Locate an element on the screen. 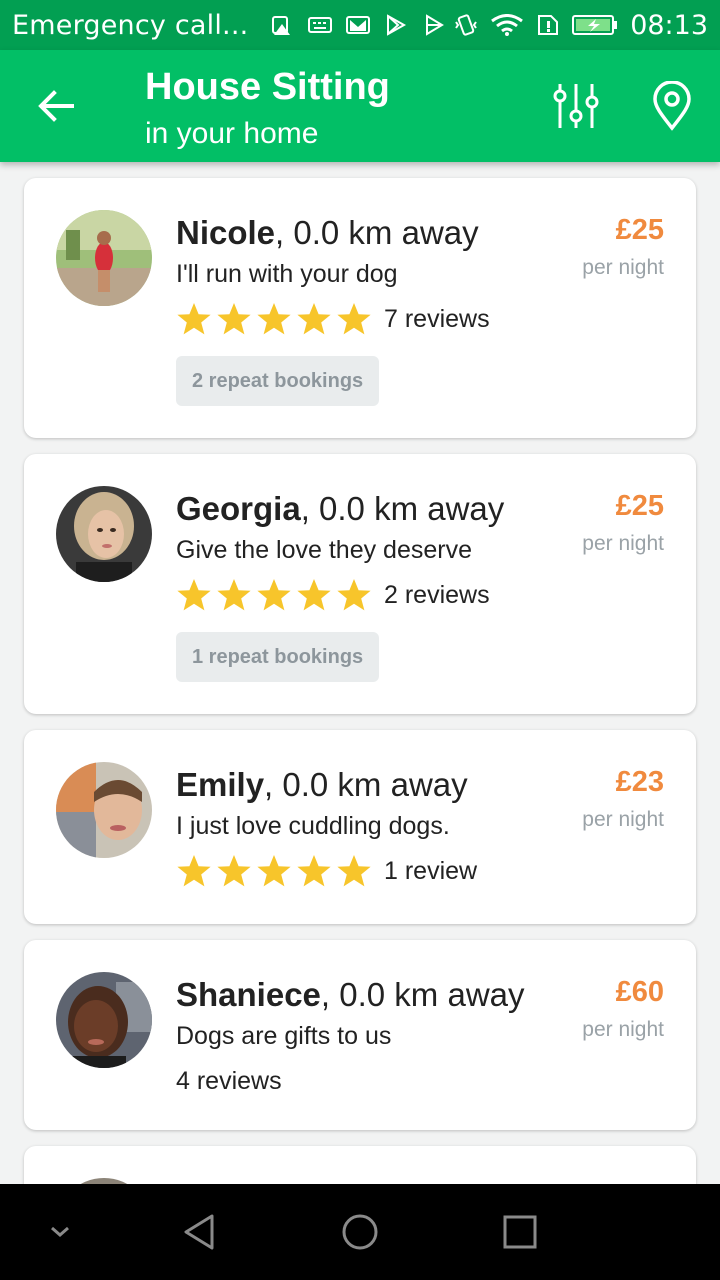 This screenshot has width=720, height=1280. system-nav-bar is located at coordinates (360, 1232).